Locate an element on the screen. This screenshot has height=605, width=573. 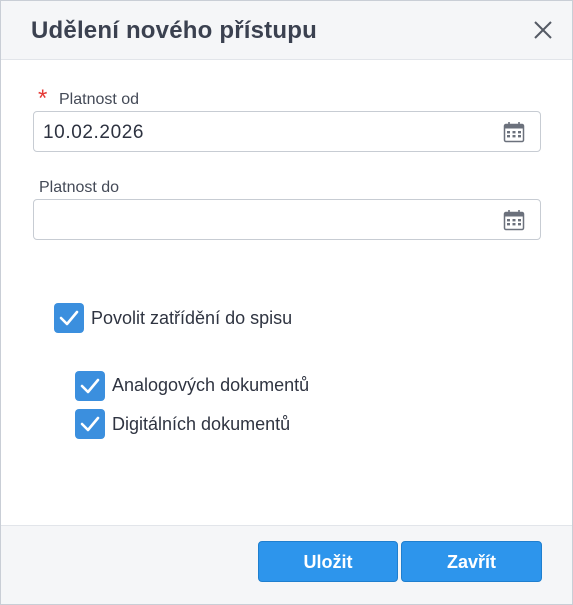
valid-to-label: Platnost do is located at coordinates (79, 187).